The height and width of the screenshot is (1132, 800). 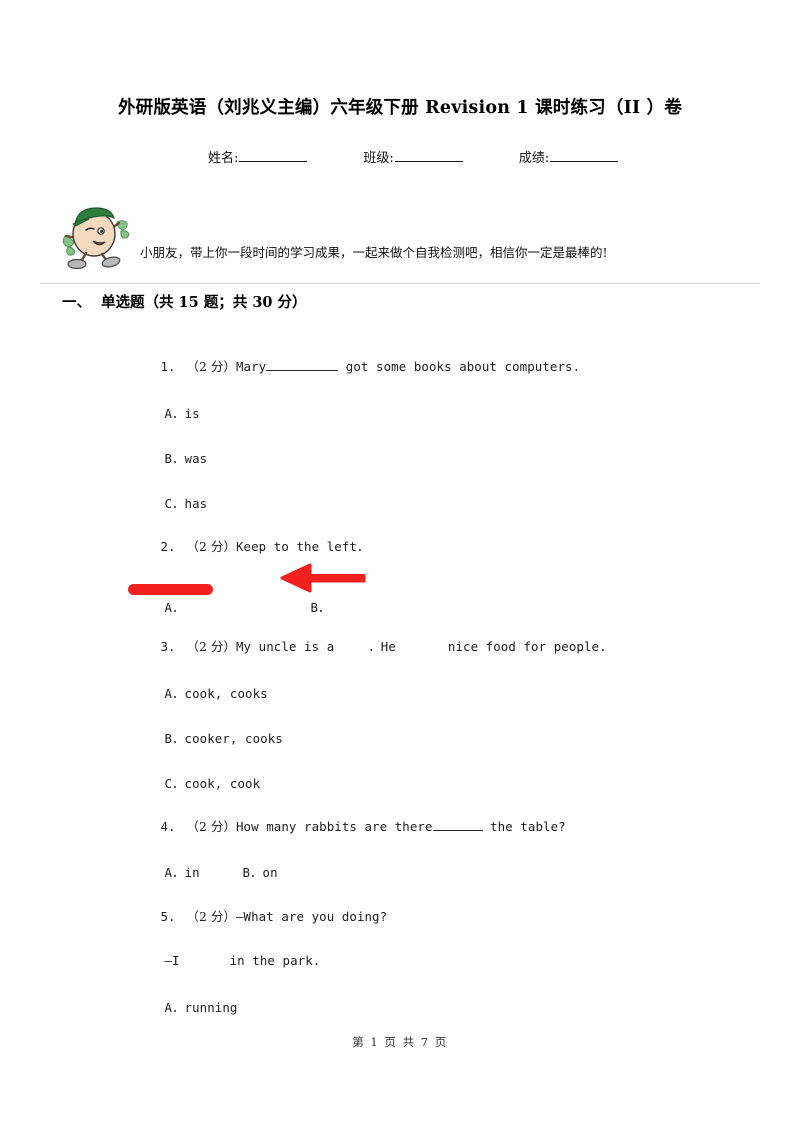 I want to click on question-1-stem-after: got some books about computers., so click(x=459, y=366).